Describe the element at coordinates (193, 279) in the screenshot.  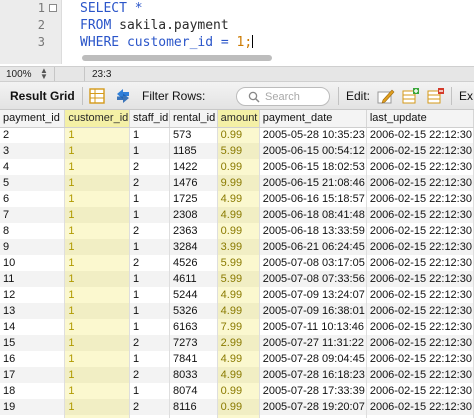
I see `table-cell: 4611` at that location.